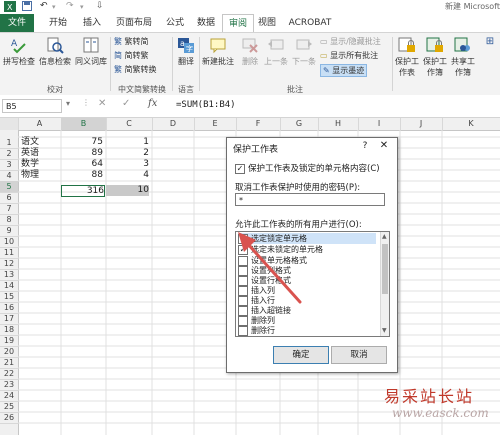 The width and height of the screenshot is (500, 435). What do you see at coordinates (384, 330) in the screenshot?
I see `scroll-down-icon: ▼` at bounding box center [384, 330].